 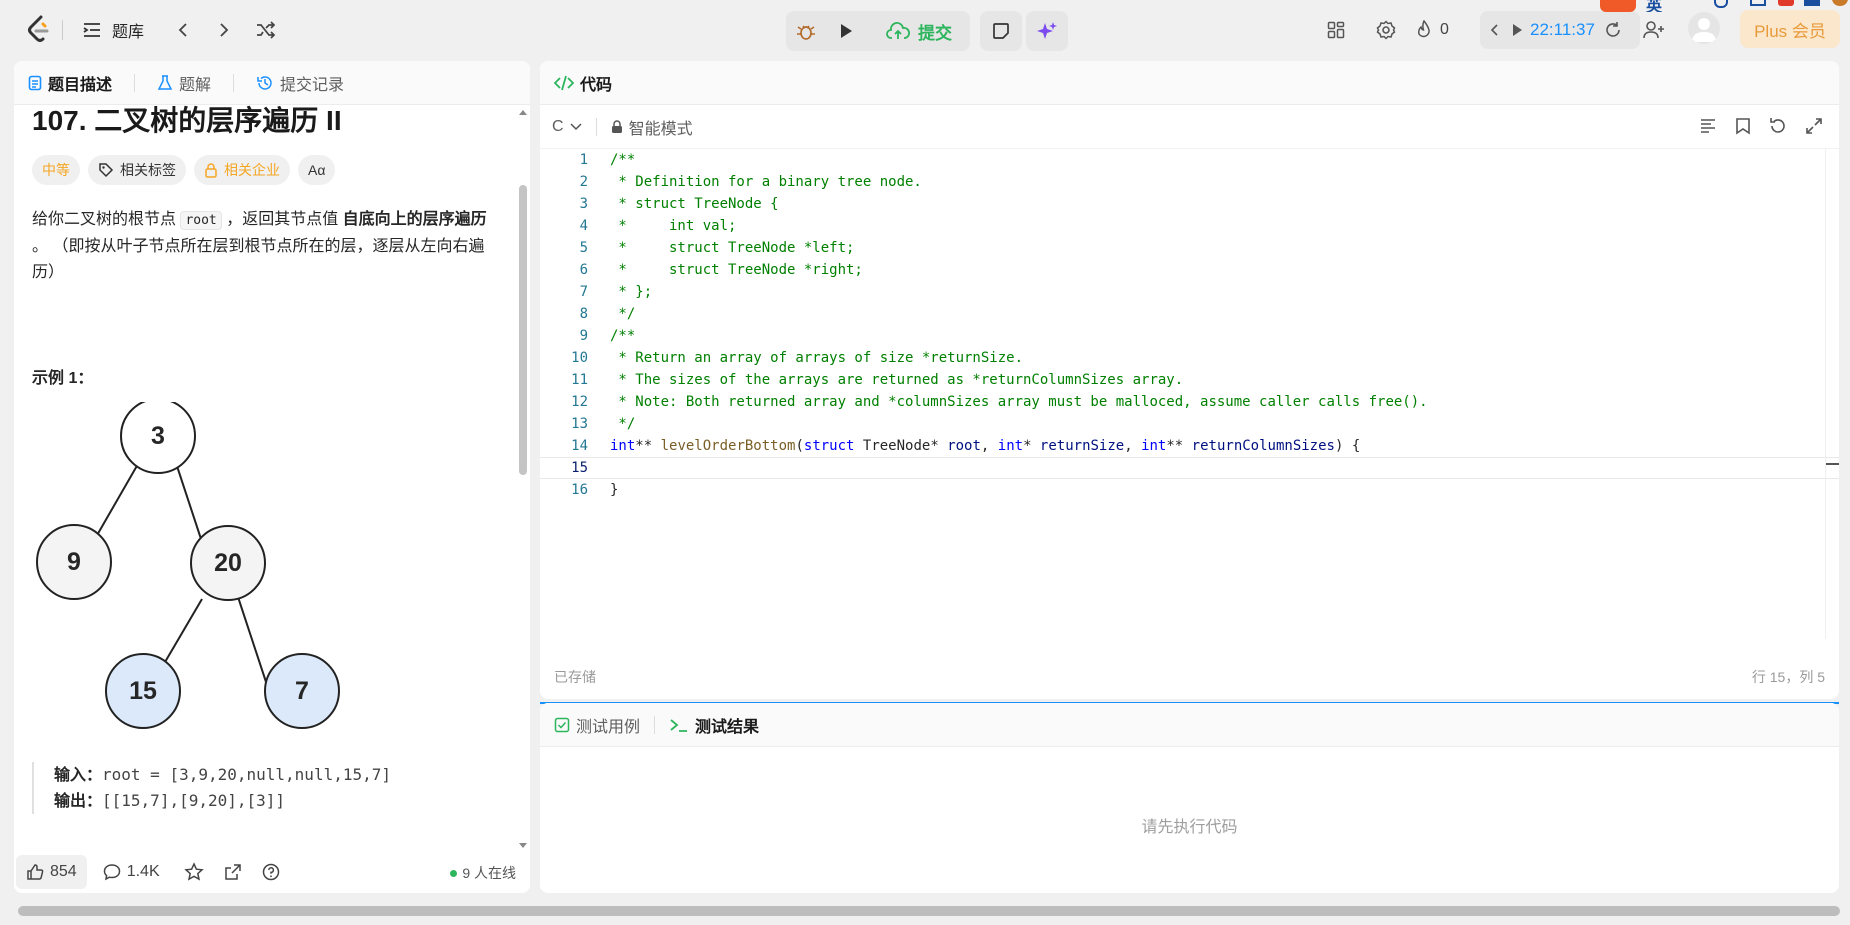 I want to click on timer-reset-button, so click(x=1613, y=30).